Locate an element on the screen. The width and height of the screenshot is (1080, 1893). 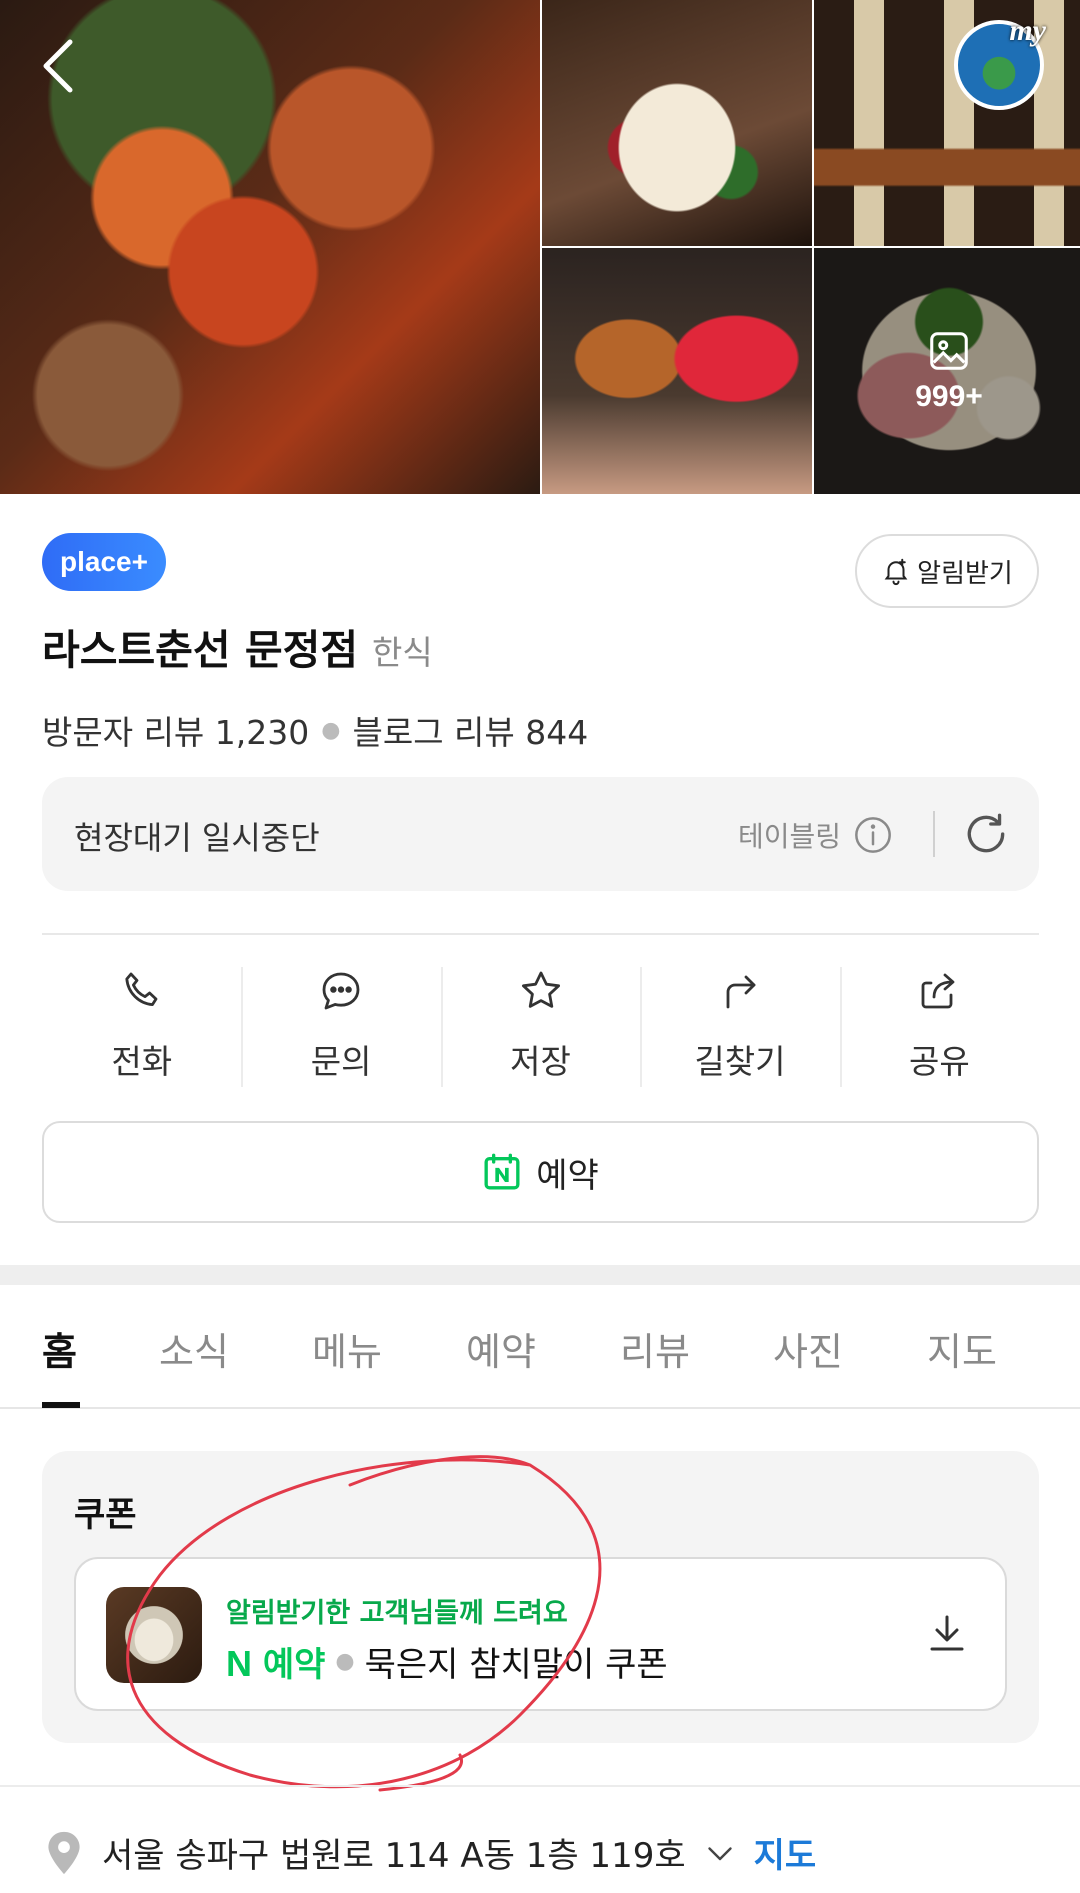
directions-icon is located at coordinates (741, 992).